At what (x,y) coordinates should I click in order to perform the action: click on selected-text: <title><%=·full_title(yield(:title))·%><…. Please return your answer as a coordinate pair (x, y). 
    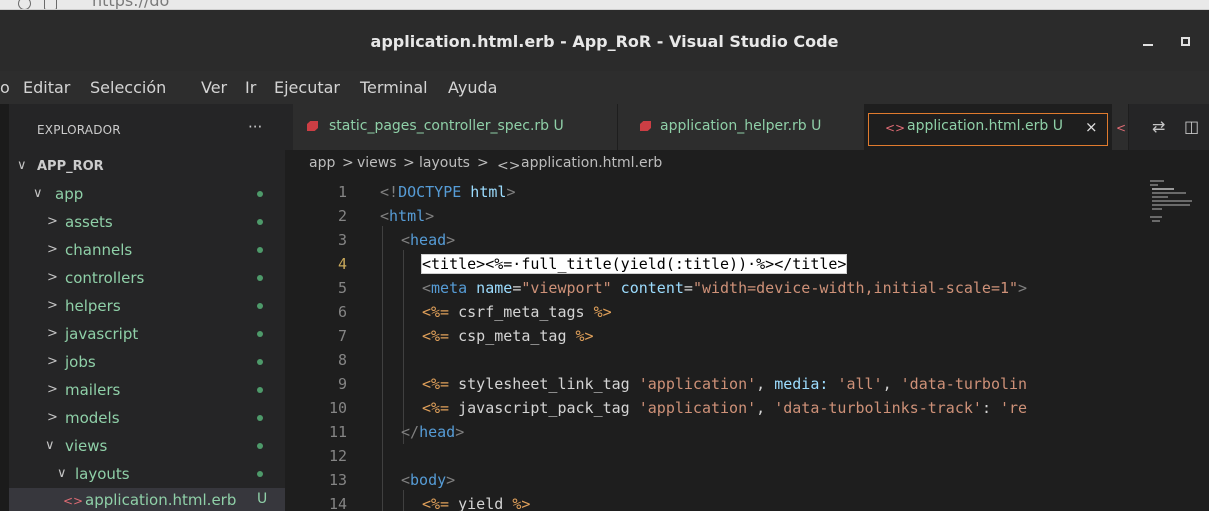
    Looking at the image, I should click on (634, 264).